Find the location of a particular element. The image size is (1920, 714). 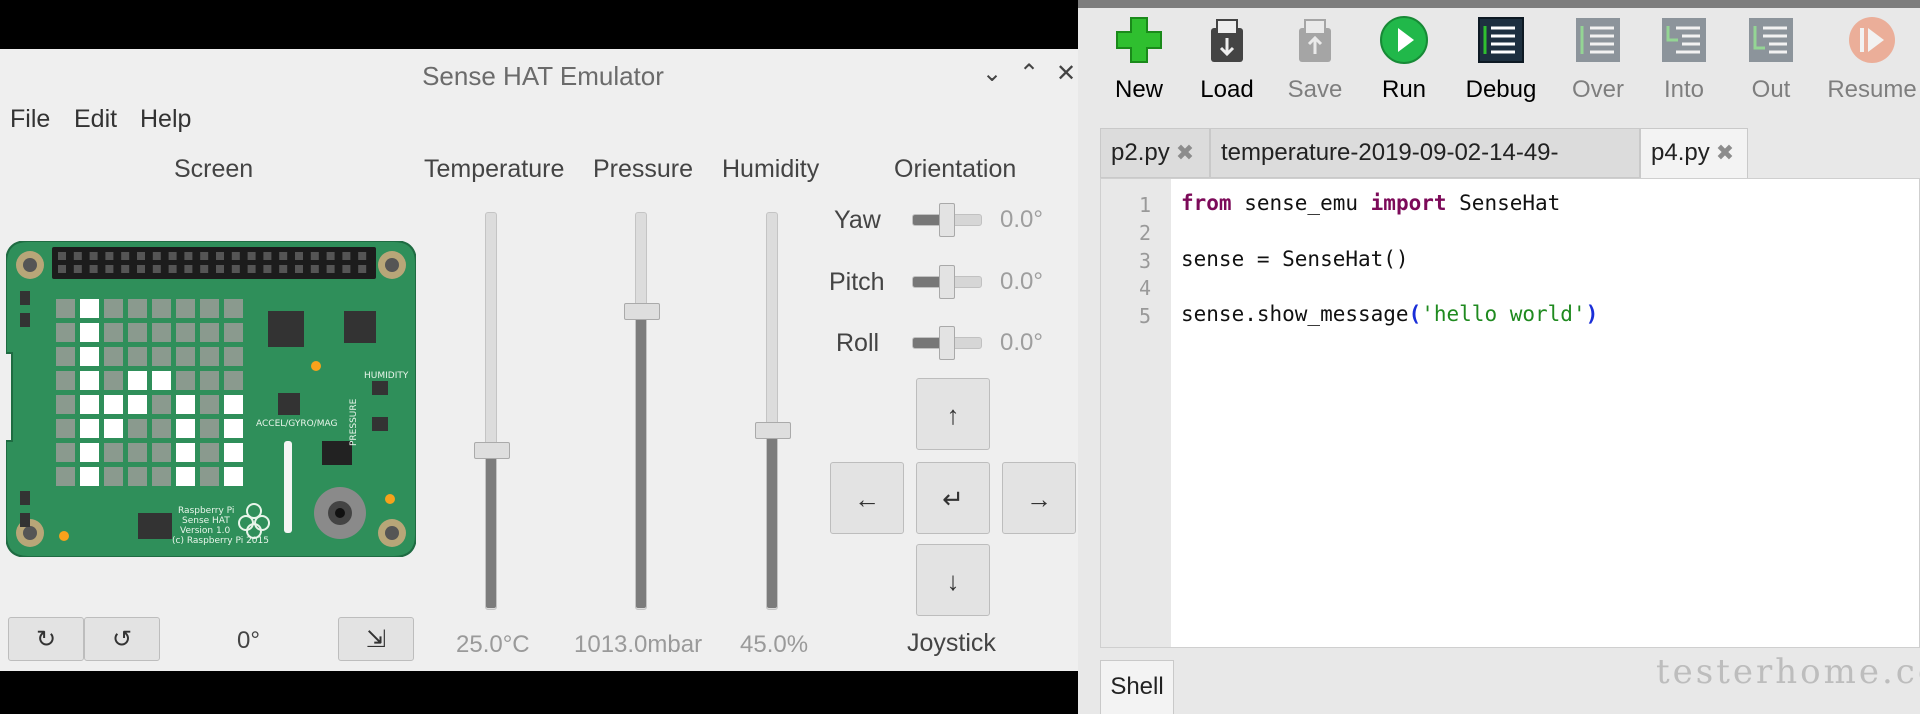

yaw-value: 0.0° is located at coordinates (1021, 219).